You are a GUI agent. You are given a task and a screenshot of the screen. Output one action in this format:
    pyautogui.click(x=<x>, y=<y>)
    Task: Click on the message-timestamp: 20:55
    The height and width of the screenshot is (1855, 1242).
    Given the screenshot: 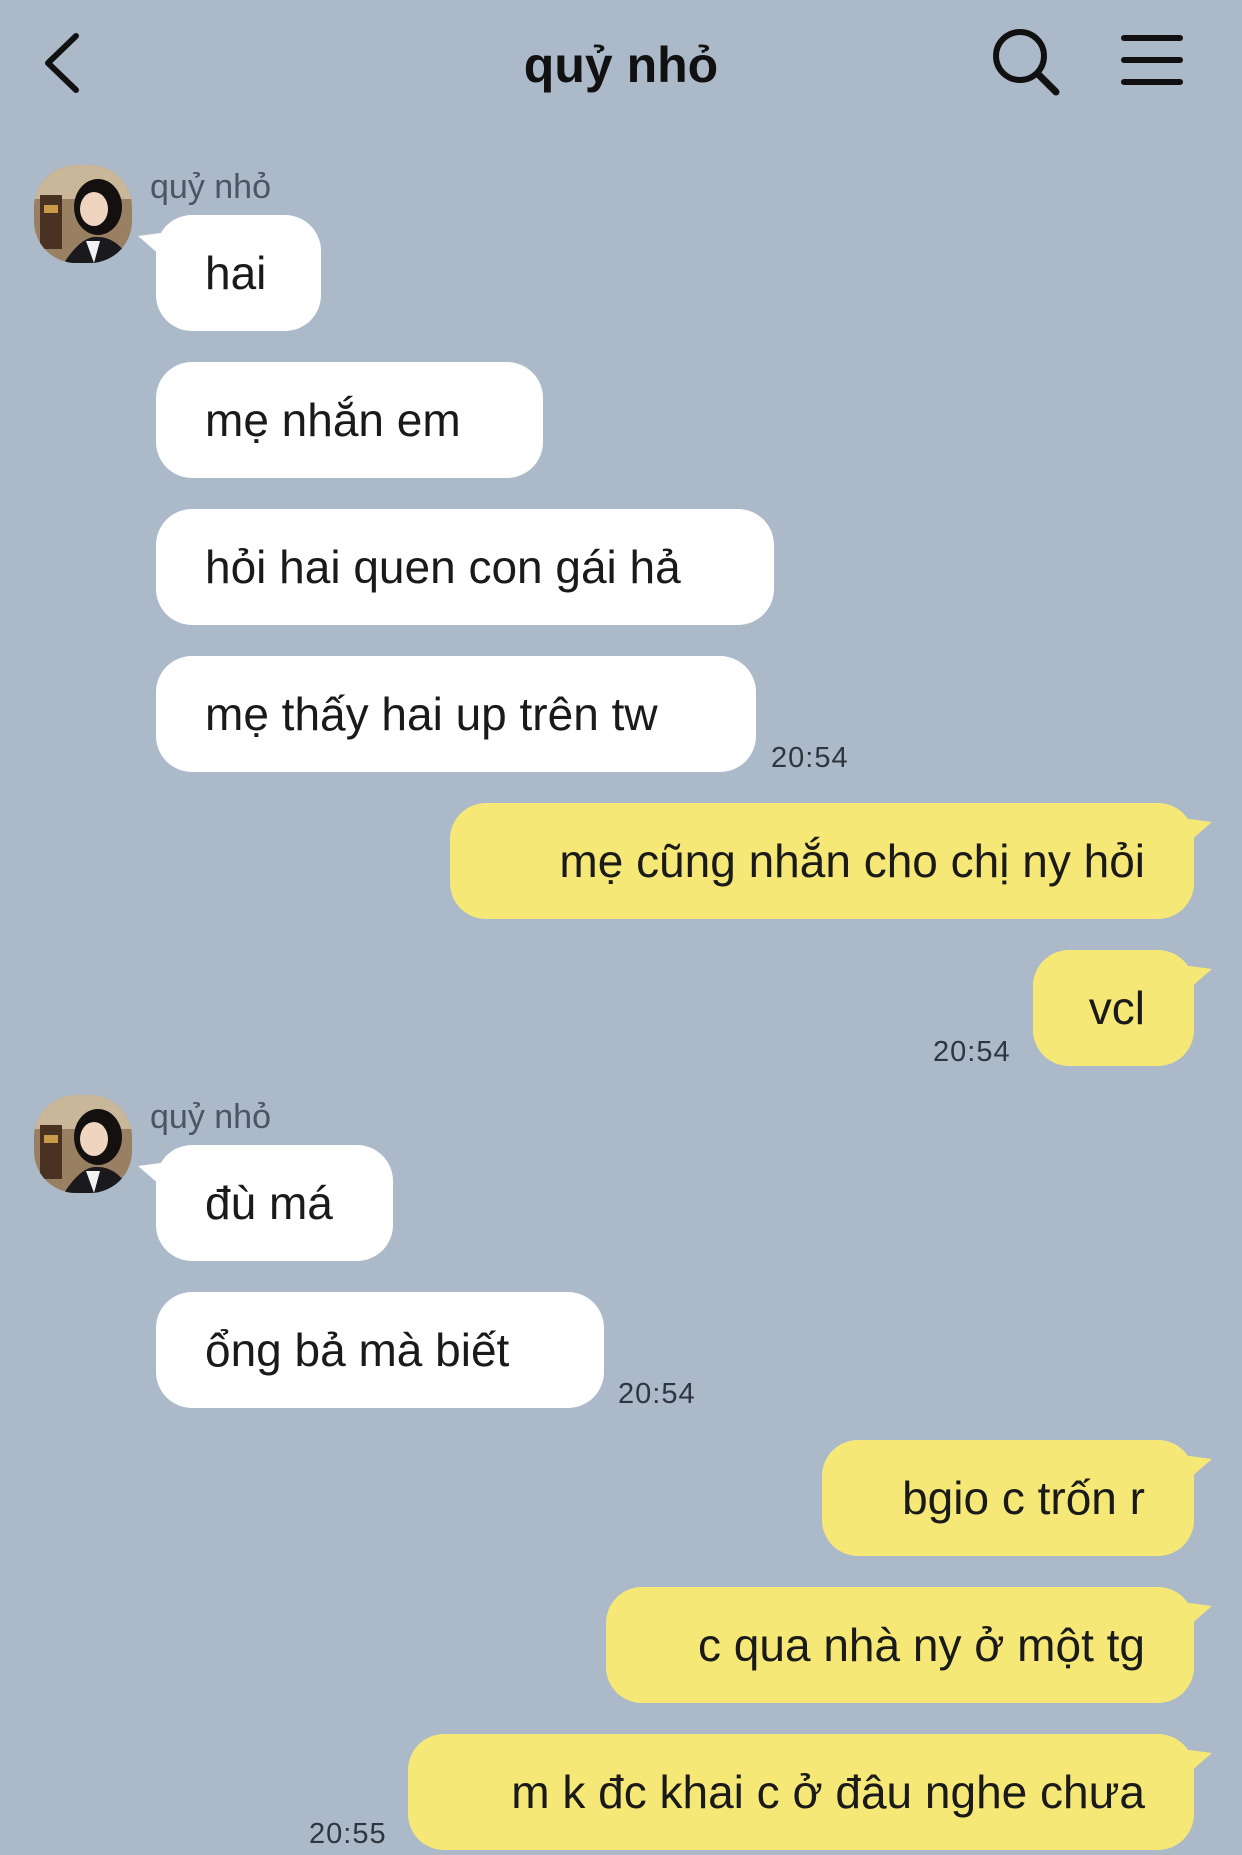 What is the action you would take?
    pyautogui.click(x=348, y=1834)
    